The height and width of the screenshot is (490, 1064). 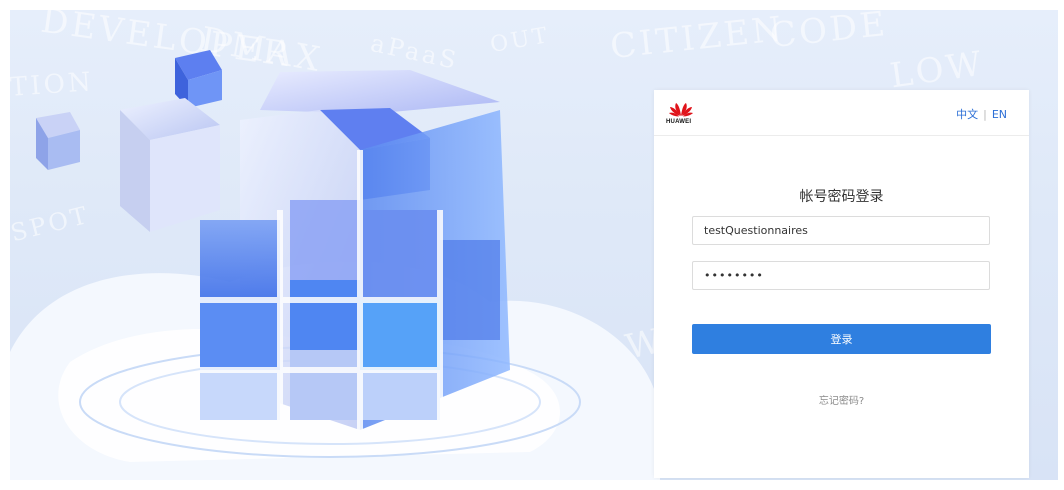 What do you see at coordinates (679, 122) in the screenshot?
I see `brand-name: HUAWEI` at bounding box center [679, 122].